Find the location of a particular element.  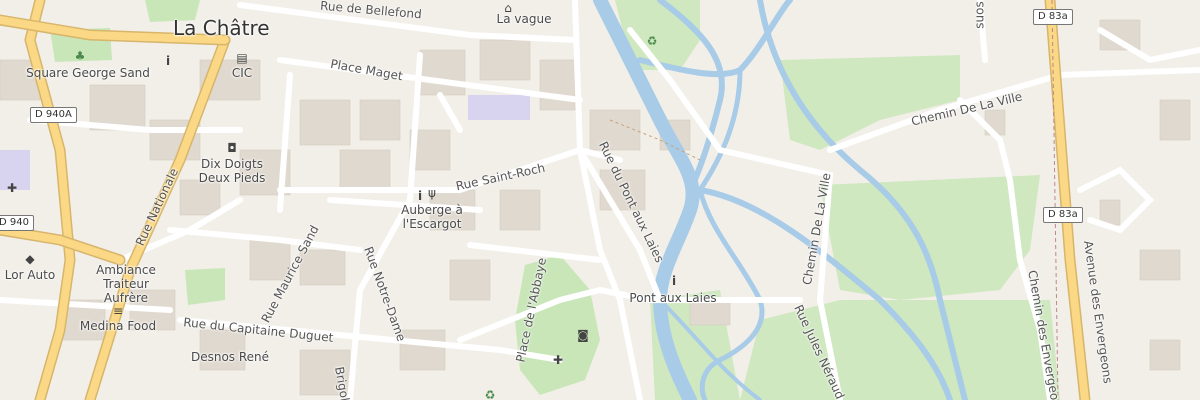

poi-label-lor-auto: Lor Auto is located at coordinates (30, 275).